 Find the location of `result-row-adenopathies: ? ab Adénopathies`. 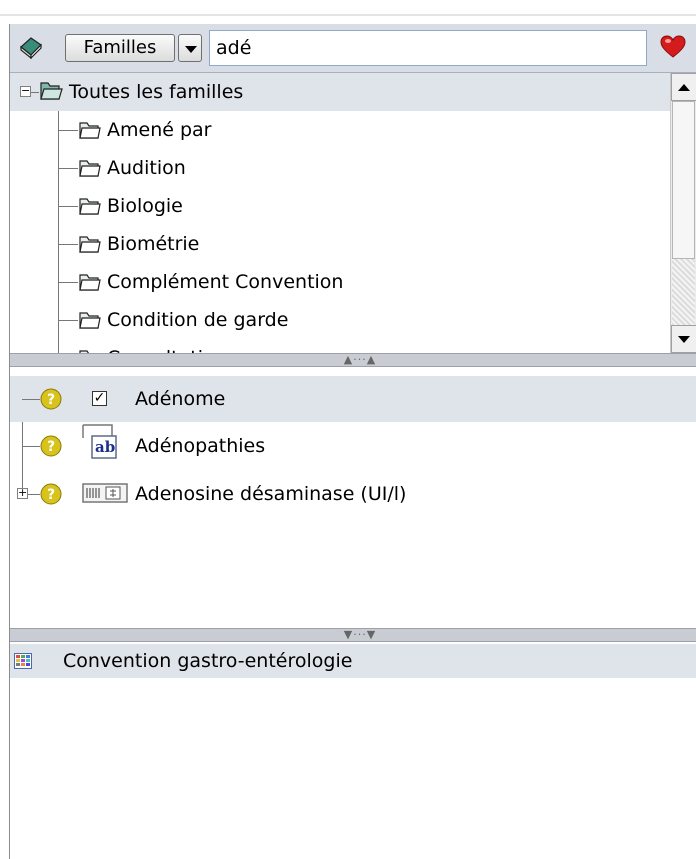

result-row-adenopathies: ? ab Adénopathies is located at coordinates (353, 446).